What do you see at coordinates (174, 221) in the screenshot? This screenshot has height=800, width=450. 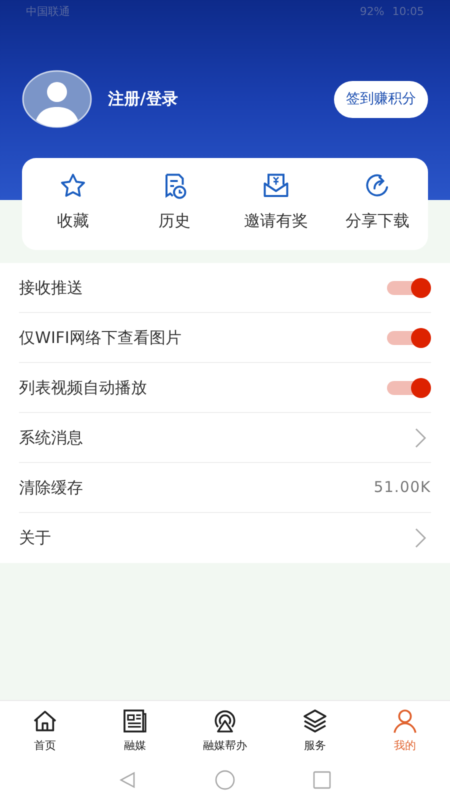 I see `shortcut-label: 历史` at bounding box center [174, 221].